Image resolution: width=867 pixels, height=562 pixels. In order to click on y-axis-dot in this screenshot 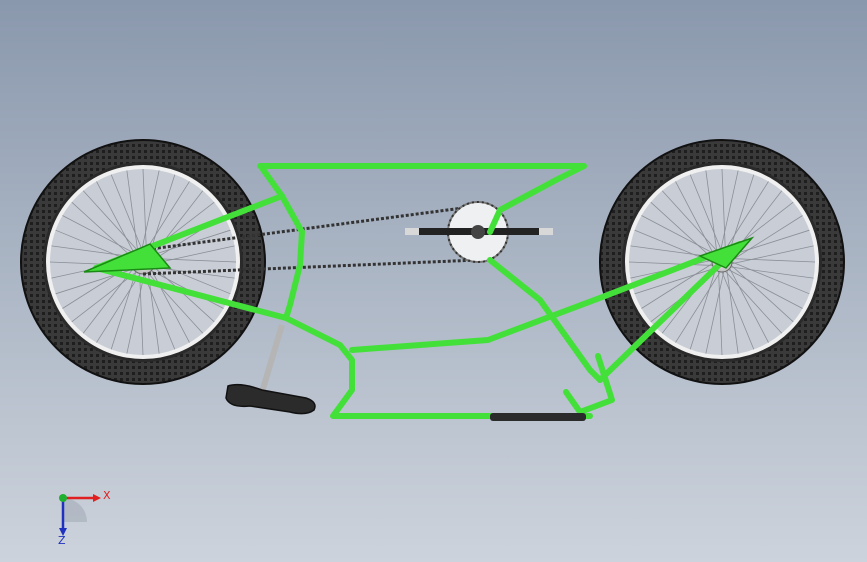, I will do `click(63, 498)`.